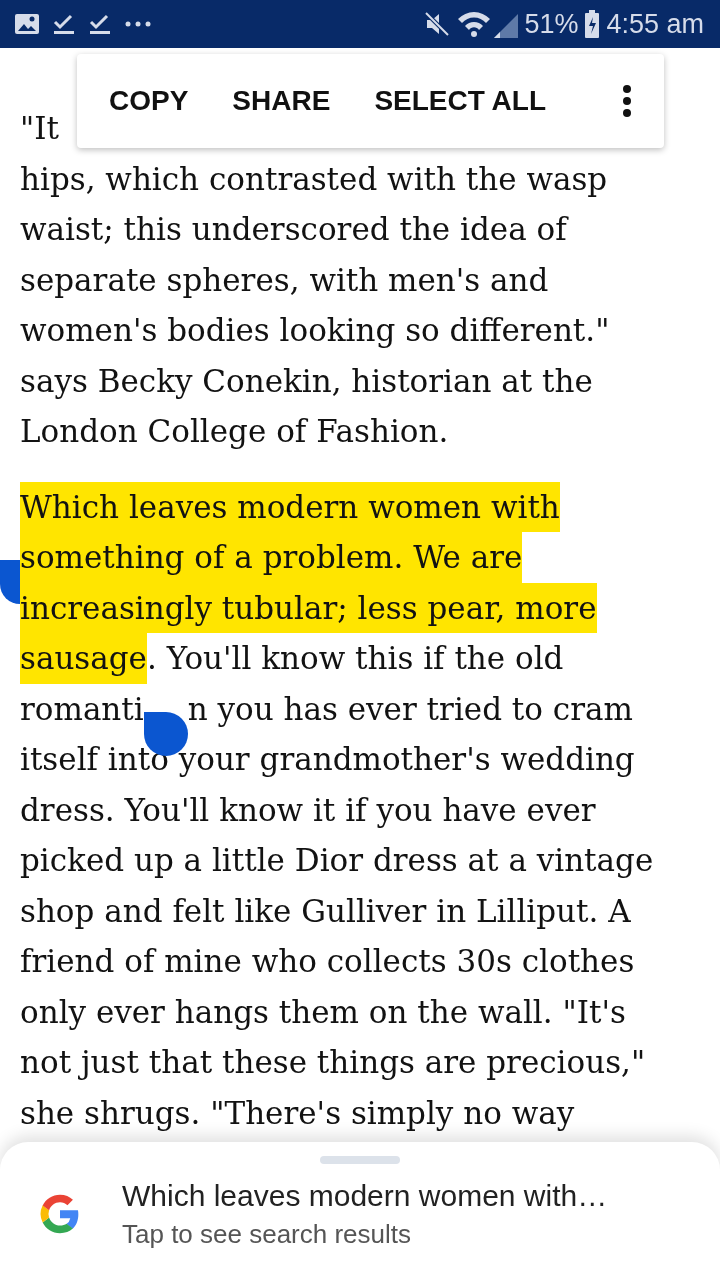 This screenshot has width=720, height=1280. I want to click on search-sheet: Which leaves modern women with… Tap to see search results, so click(360, 1211).